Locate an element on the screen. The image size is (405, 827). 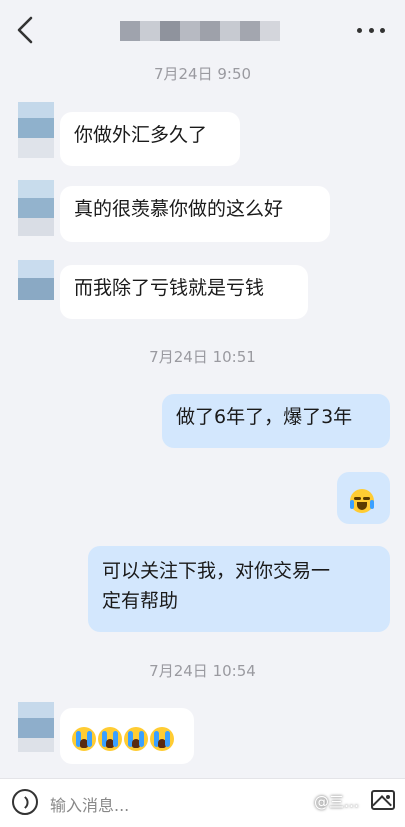
chevron-left-icon is located at coordinates (25, 30).